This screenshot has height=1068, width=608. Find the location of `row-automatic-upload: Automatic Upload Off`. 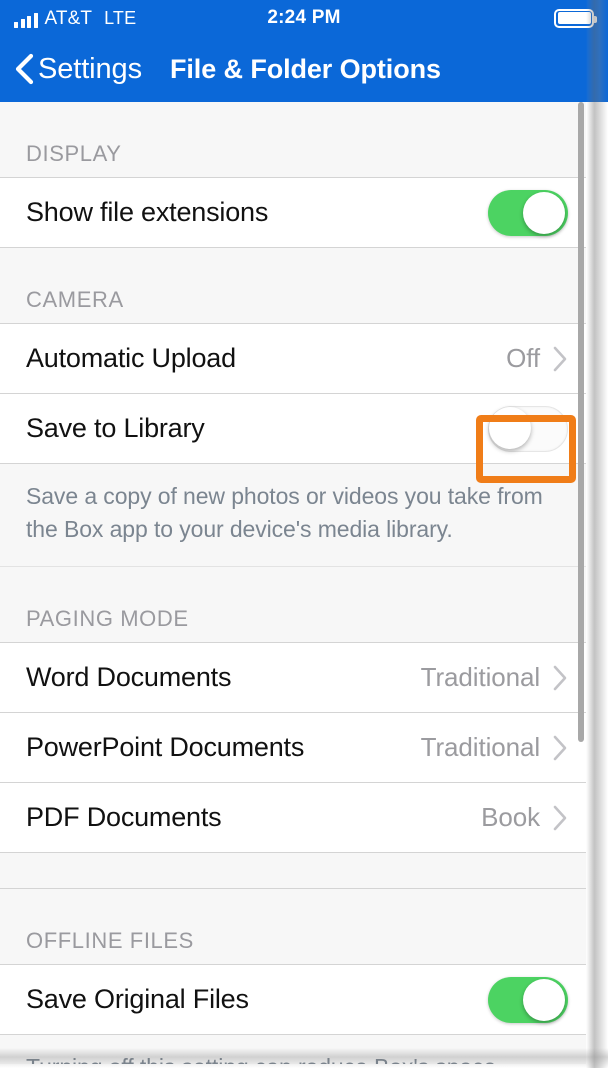

row-automatic-upload: Automatic Upload Off is located at coordinates (293, 359).